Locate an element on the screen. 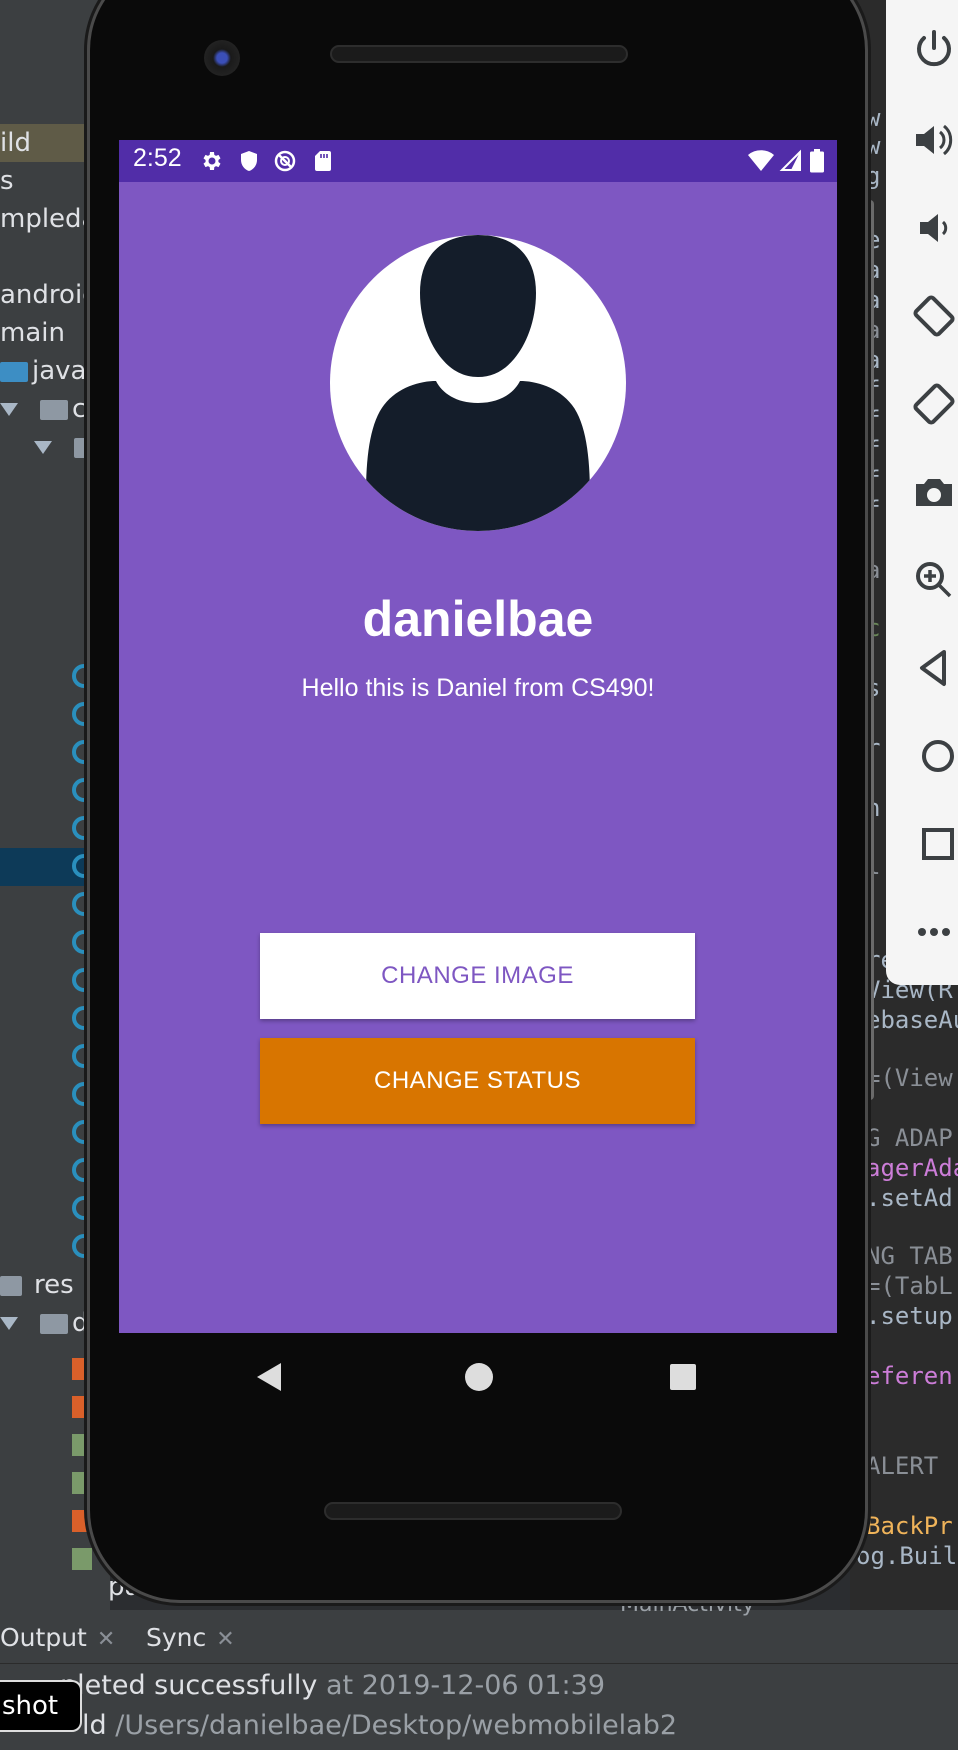 This screenshot has width=958, height=1750. code-line: eferen is located at coordinates (909, 1376).